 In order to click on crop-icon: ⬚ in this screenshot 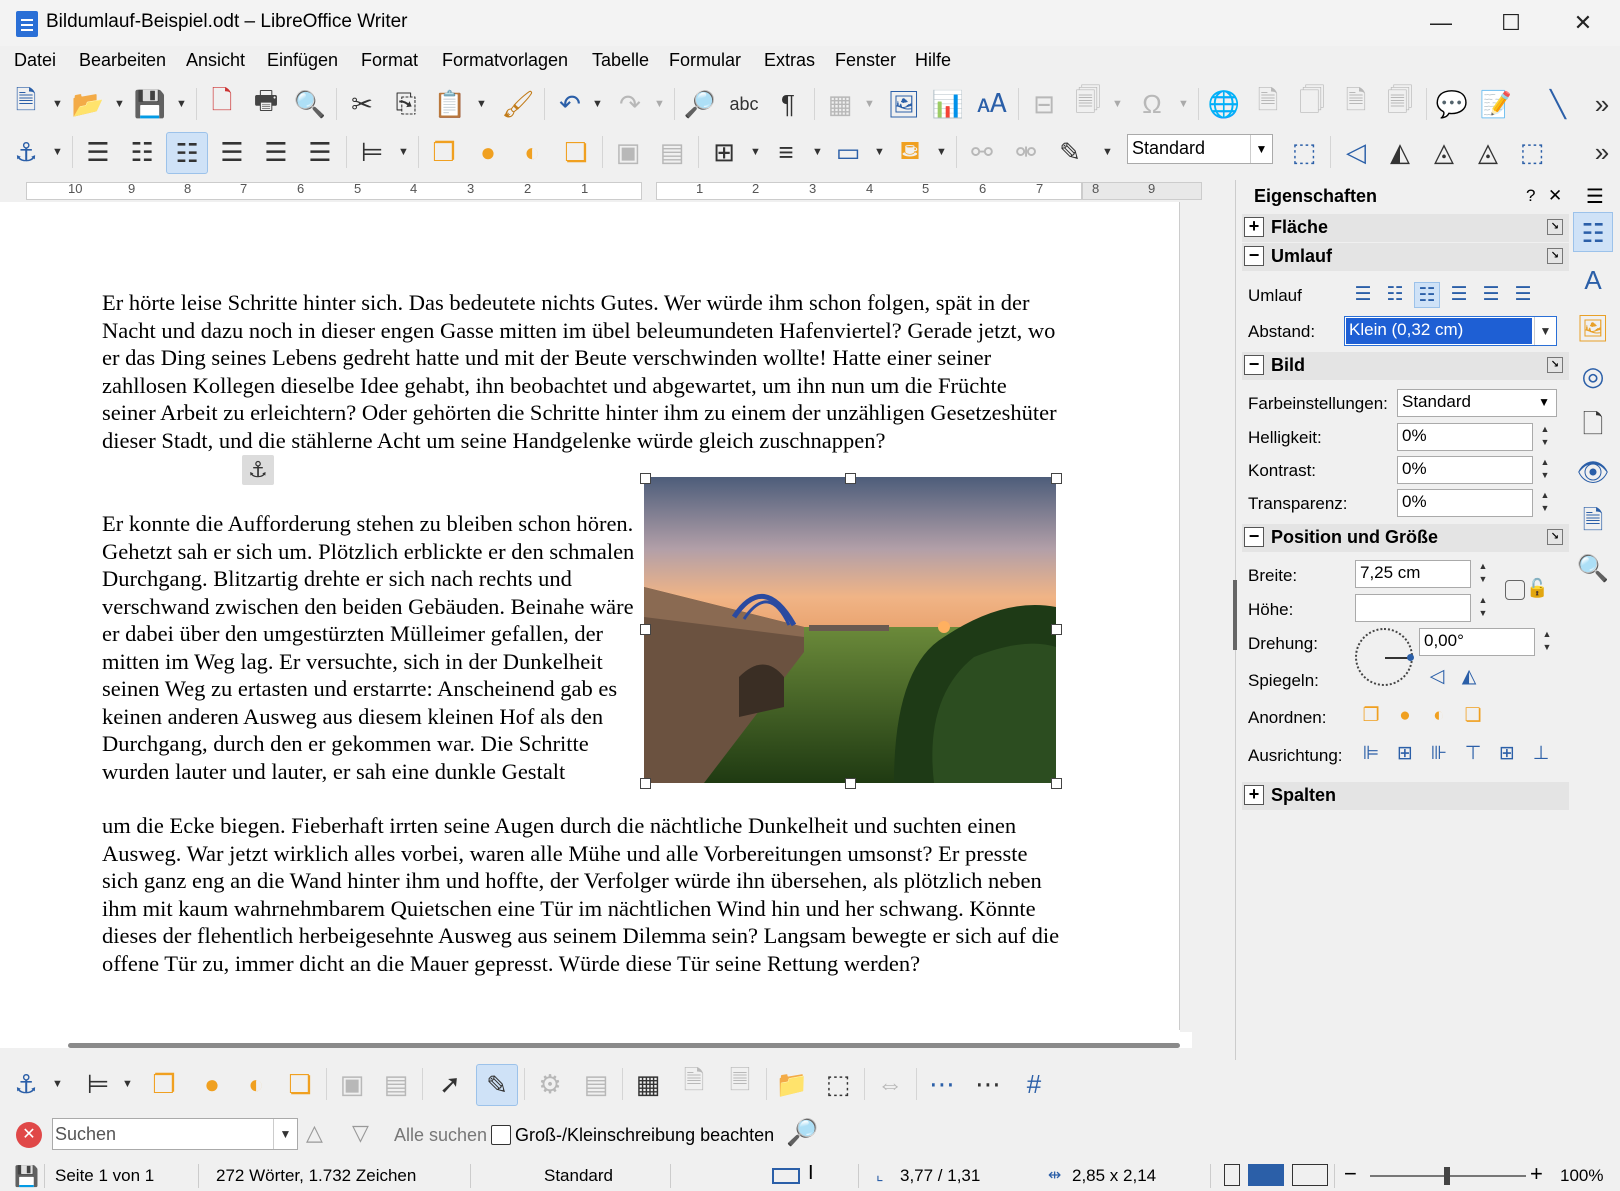, I will do `click(1532, 152)`.